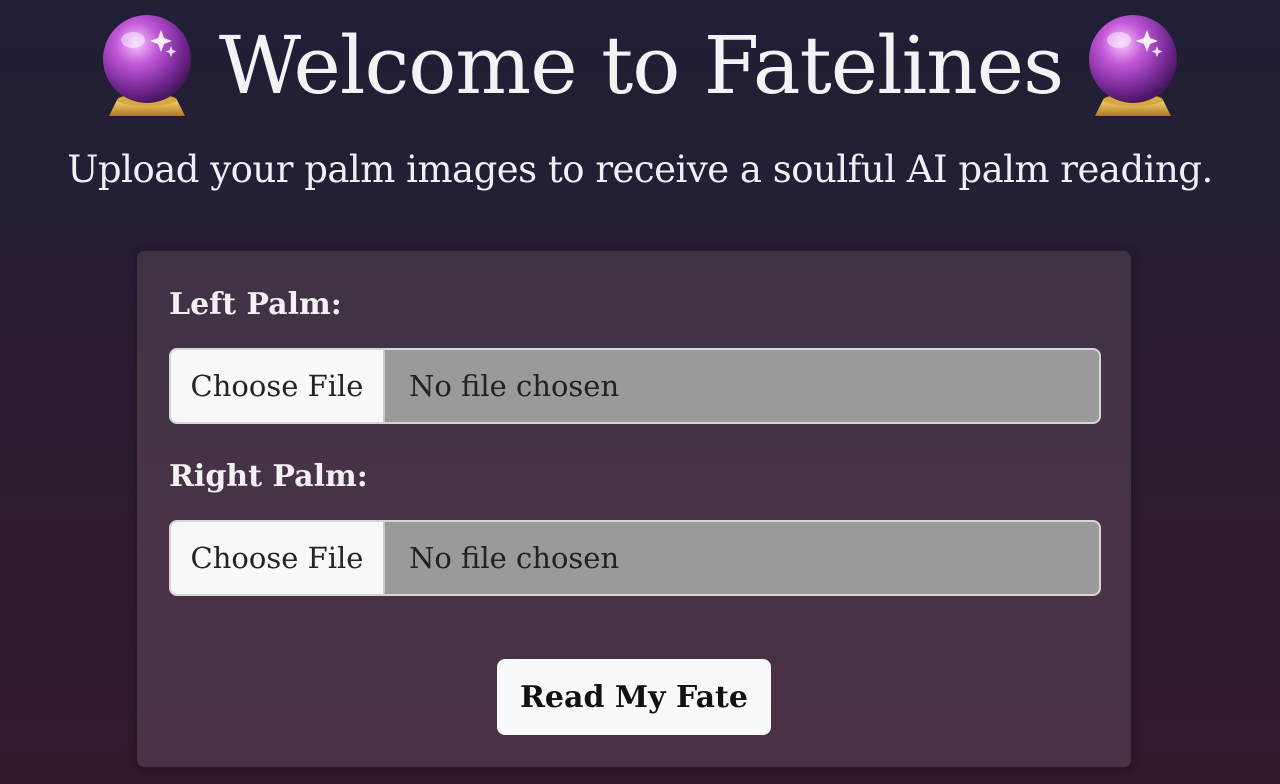 The width and height of the screenshot is (1280, 784). What do you see at coordinates (514, 386) in the screenshot?
I see `left-palm-file-status: No file chosen` at bounding box center [514, 386].